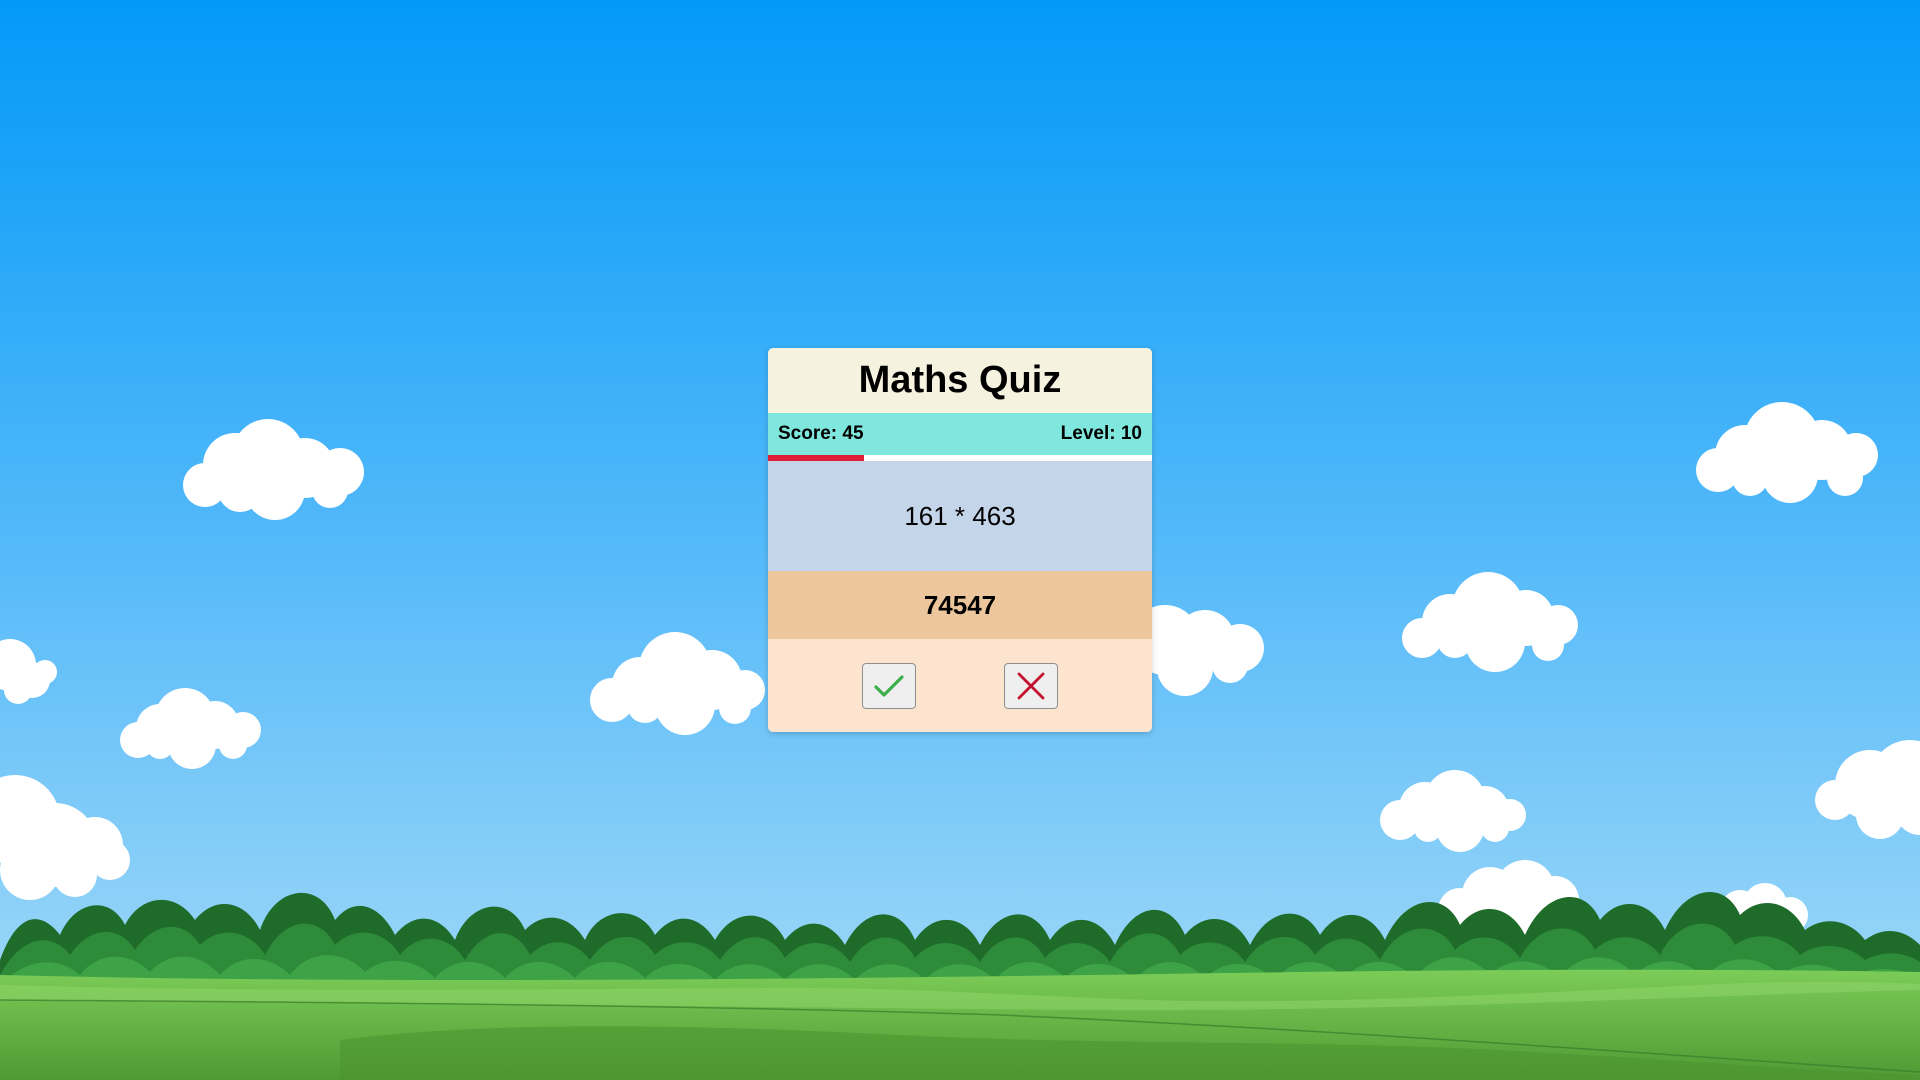 This screenshot has width=1920, height=1080. I want to click on level-label: Level: 10, so click(1101, 433).